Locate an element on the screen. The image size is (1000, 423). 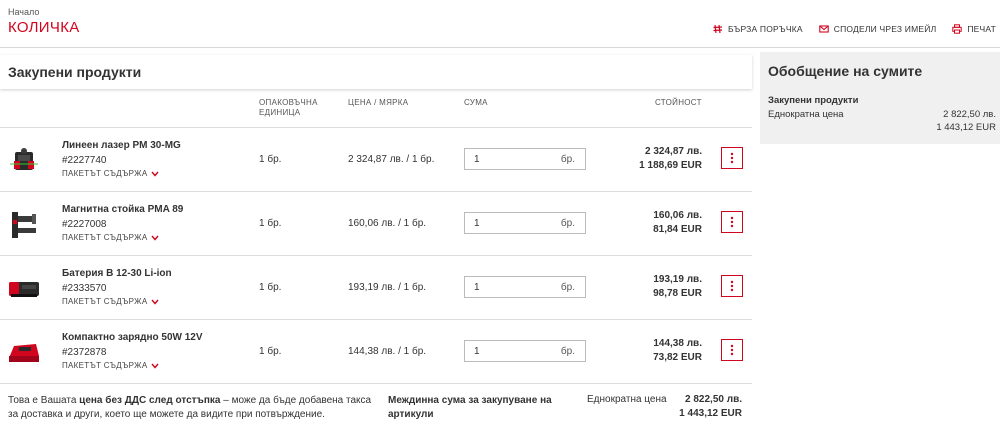
summary-title: Обобщение на сумите is located at coordinates (845, 71).